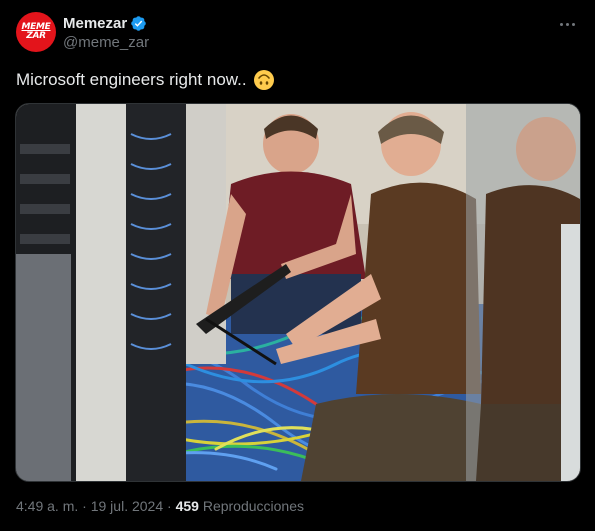  I want to click on verified-badge-icon, so click(138, 23).